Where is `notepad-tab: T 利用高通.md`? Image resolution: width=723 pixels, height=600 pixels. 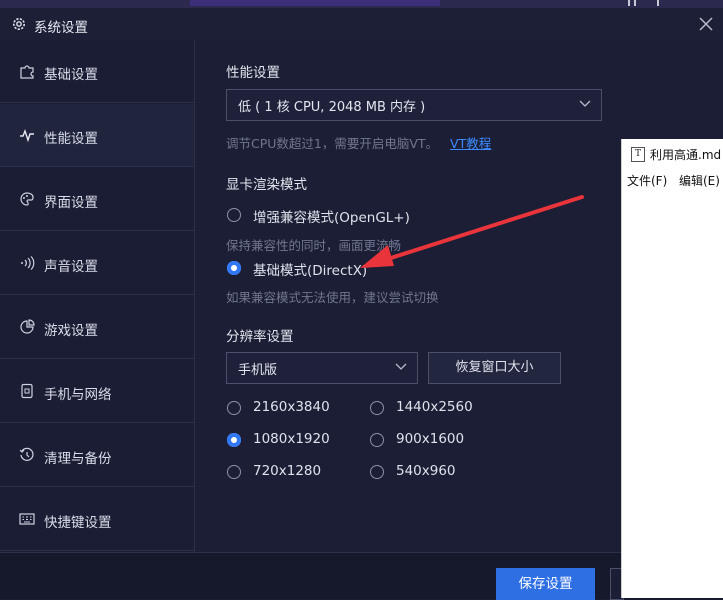
notepad-tab: T 利用高通.md is located at coordinates (672, 154).